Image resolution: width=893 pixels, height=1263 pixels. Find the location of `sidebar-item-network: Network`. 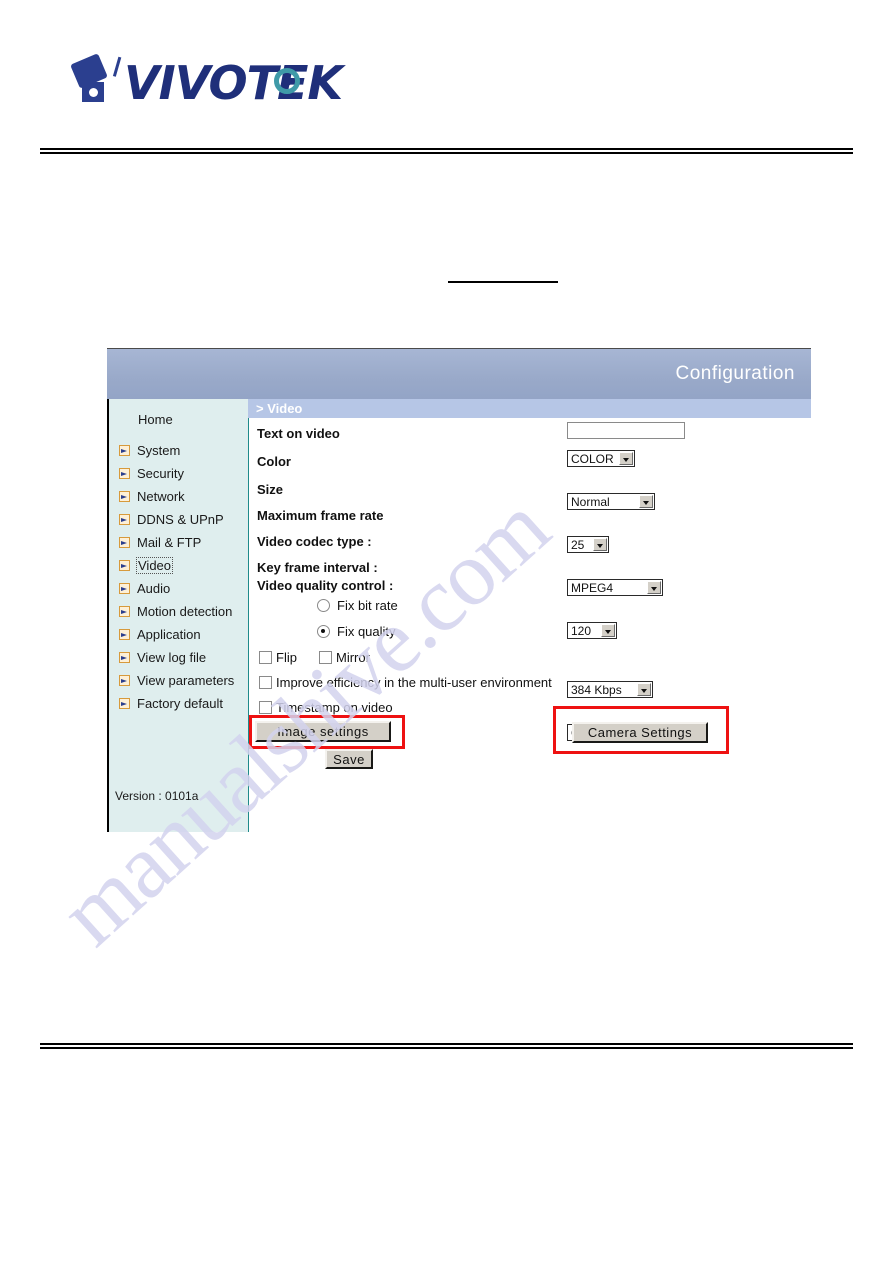

sidebar-item-network: Network is located at coordinates (183, 496).